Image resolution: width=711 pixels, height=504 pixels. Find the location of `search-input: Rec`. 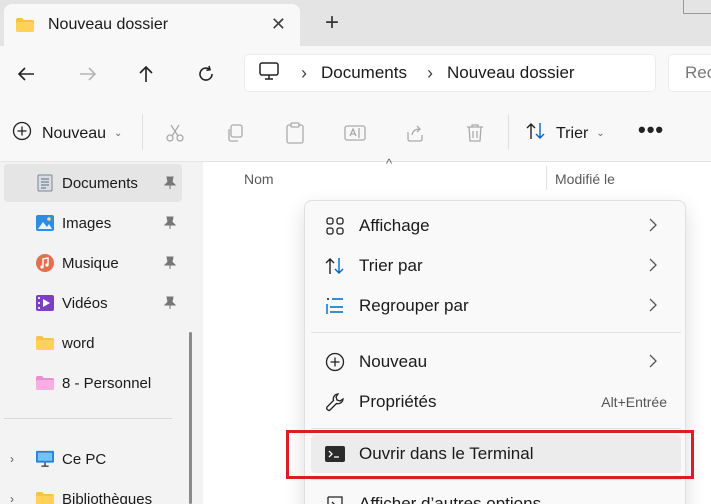

search-input: Rec is located at coordinates (689, 73).